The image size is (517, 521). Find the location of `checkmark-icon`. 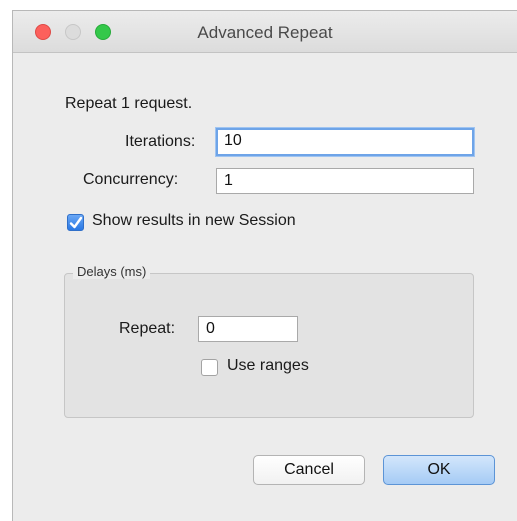

checkmark-icon is located at coordinates (76, 222).